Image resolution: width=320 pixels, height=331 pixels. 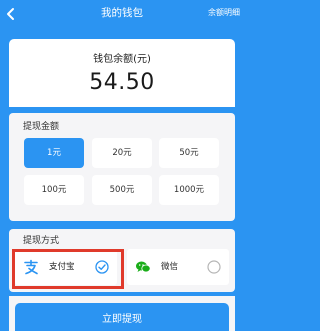 What do you see at coordinates (122, 15) in the screenshot?
I see `header: 我的钱包 余额明细` at bounding box center [122, 15].